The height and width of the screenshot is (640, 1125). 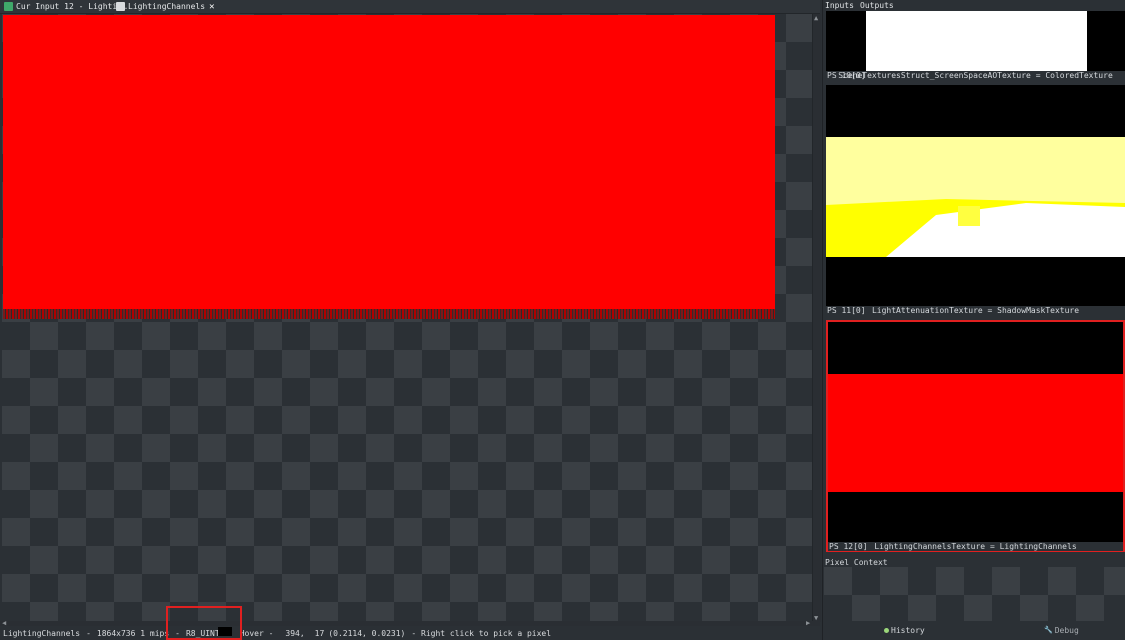 What do you see at coordinates (481, 633) in the screenshot?
I see `status-hint: - Right click to pick a pixel` at bounding box center [481, 633].